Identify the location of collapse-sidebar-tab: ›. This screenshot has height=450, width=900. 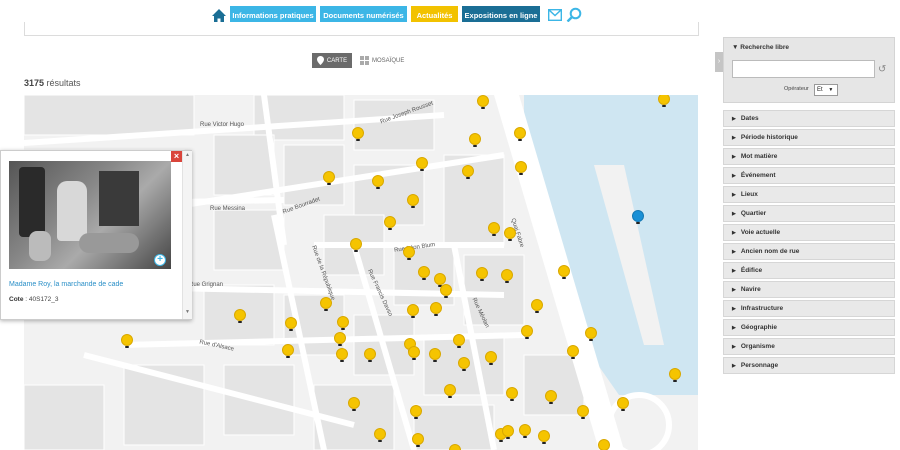
(719, 62).